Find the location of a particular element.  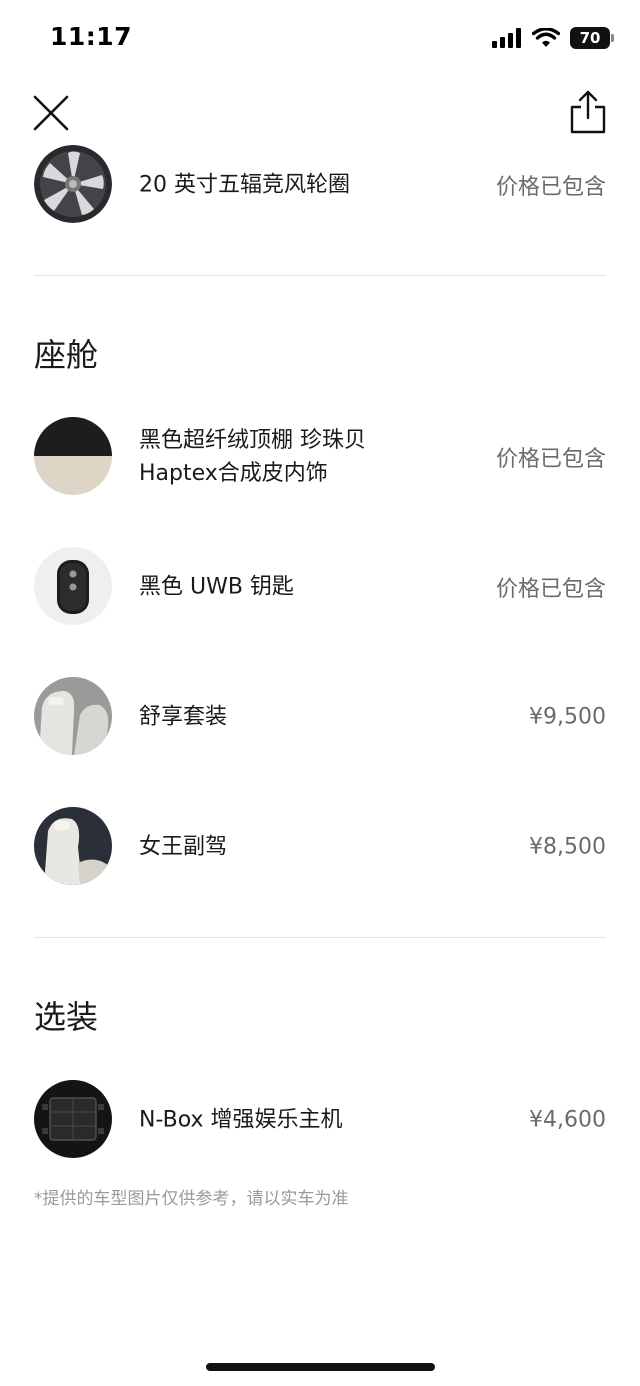

battery-tip-icon is located at coordinates (612, 38).